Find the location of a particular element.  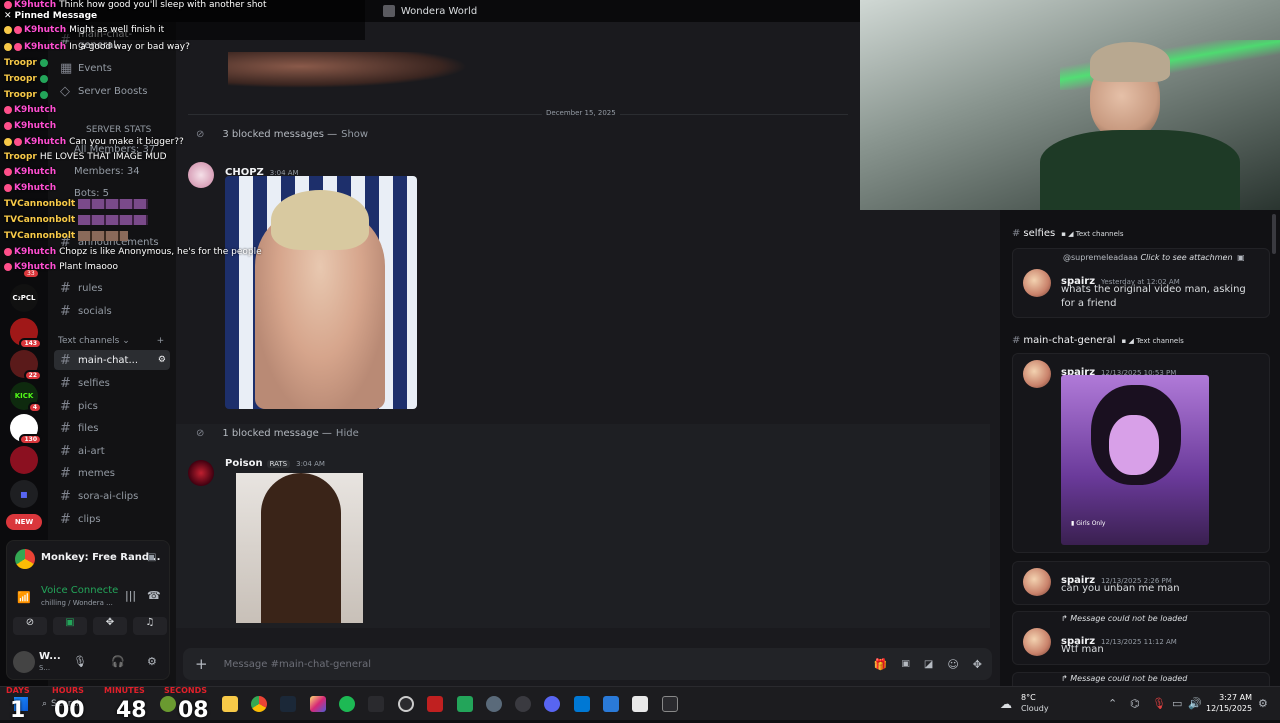

media-player-icon is located at coordinates (523, 704).